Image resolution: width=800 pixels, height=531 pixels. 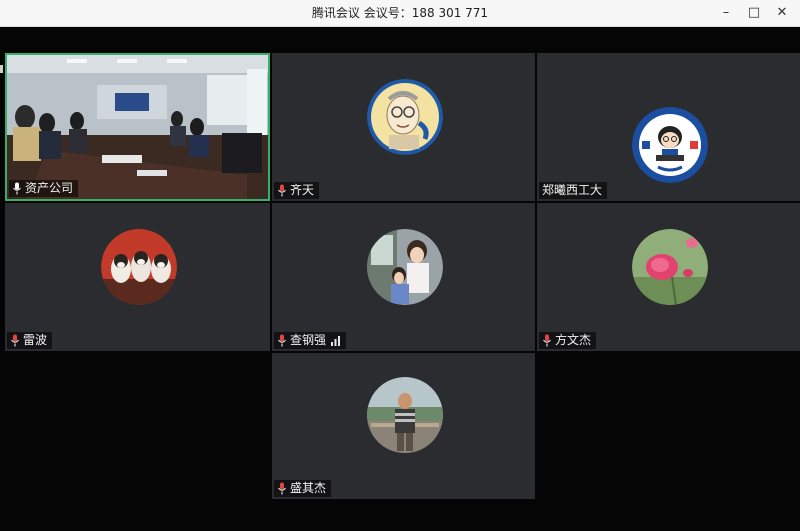 I want to click on participant-name: 方文杰, so click(x=573, y=340).